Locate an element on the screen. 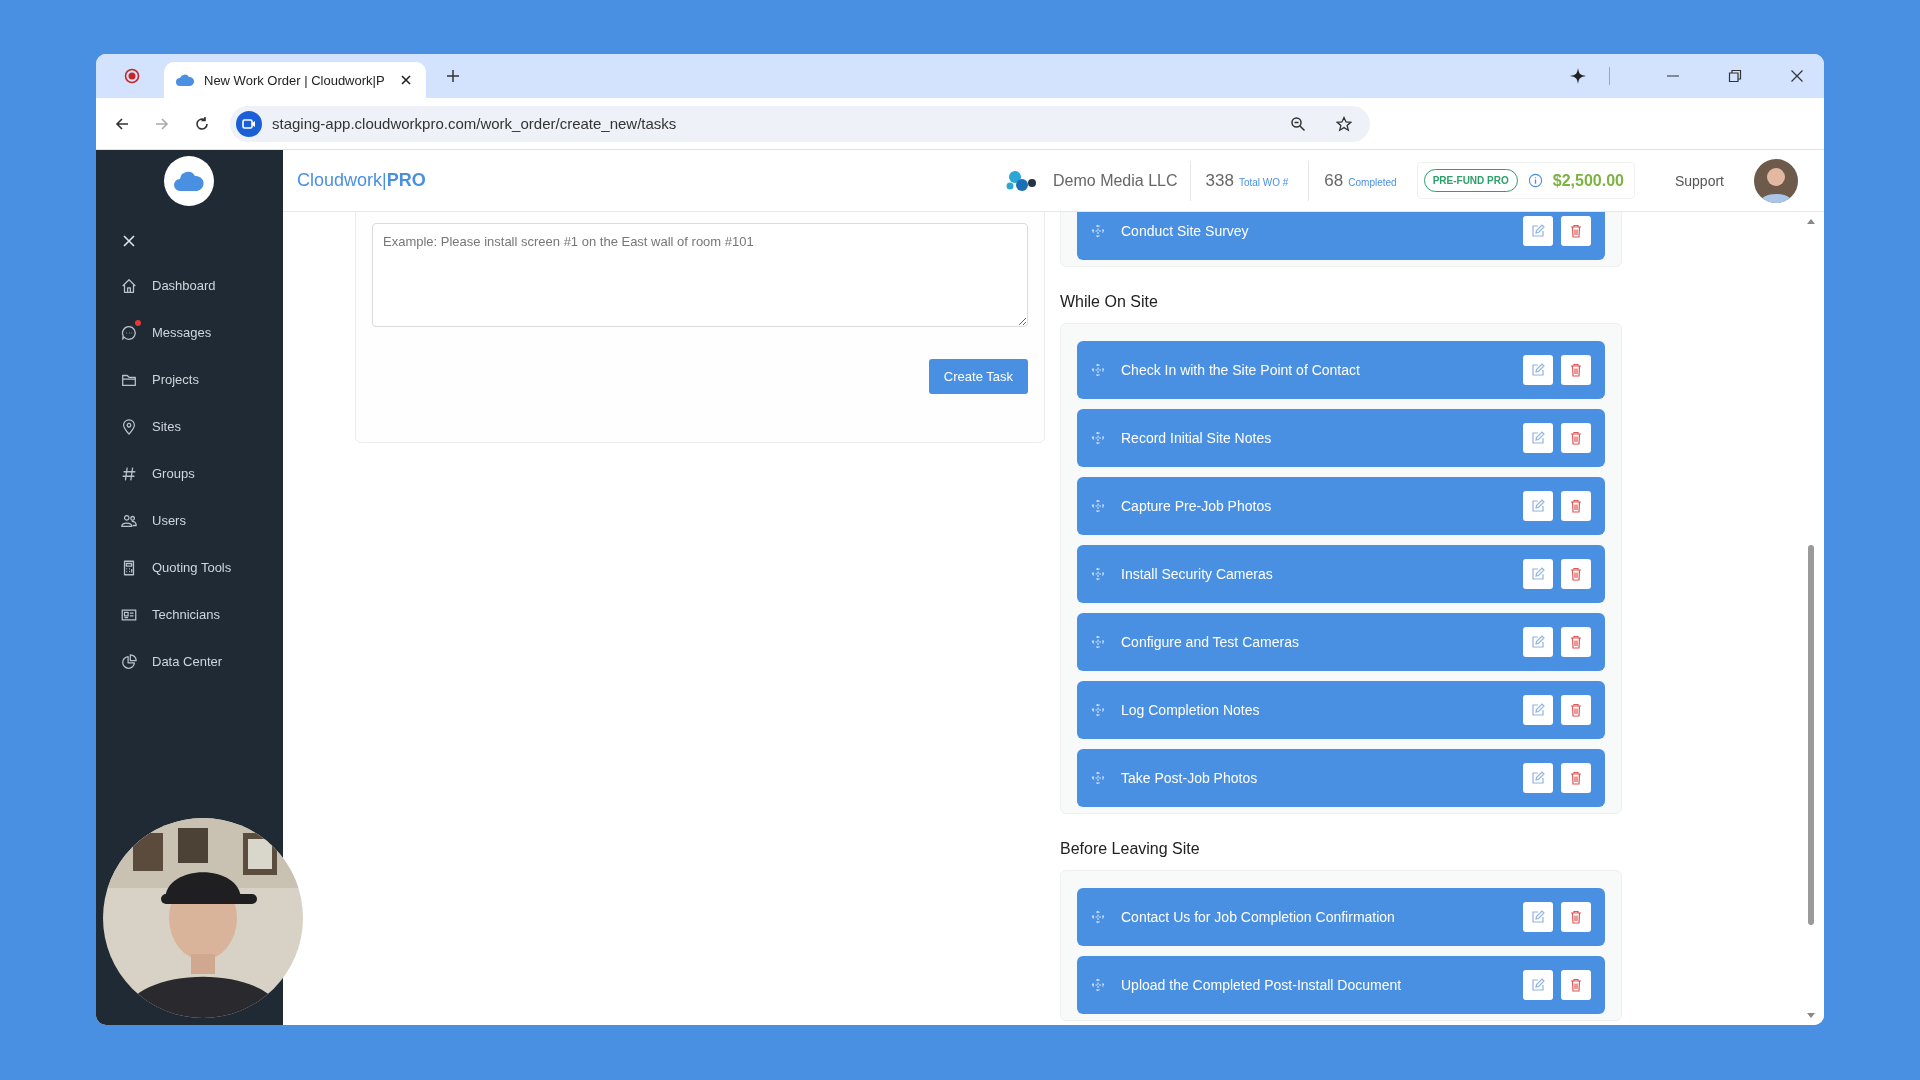 Image resolution: width=1920 pixels, height=1080 pixels. section-title: While On Site is located at coordinates (1109, 302).